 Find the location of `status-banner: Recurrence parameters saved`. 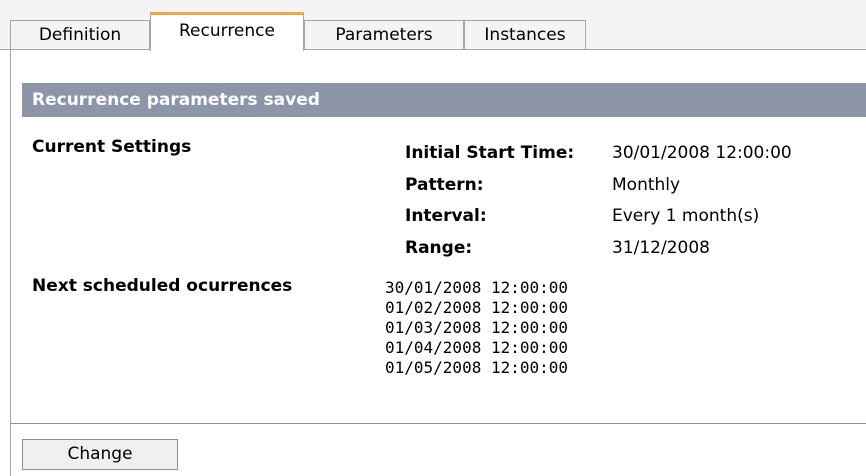

status-banner: Recurrence parameters saved is located at coordinates (444, 100).